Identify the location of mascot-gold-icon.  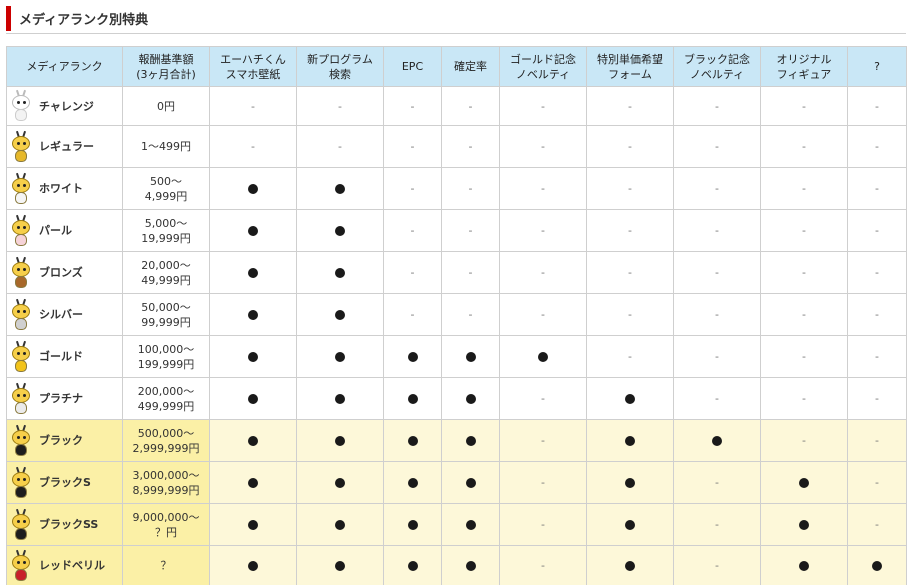
(21, 356).